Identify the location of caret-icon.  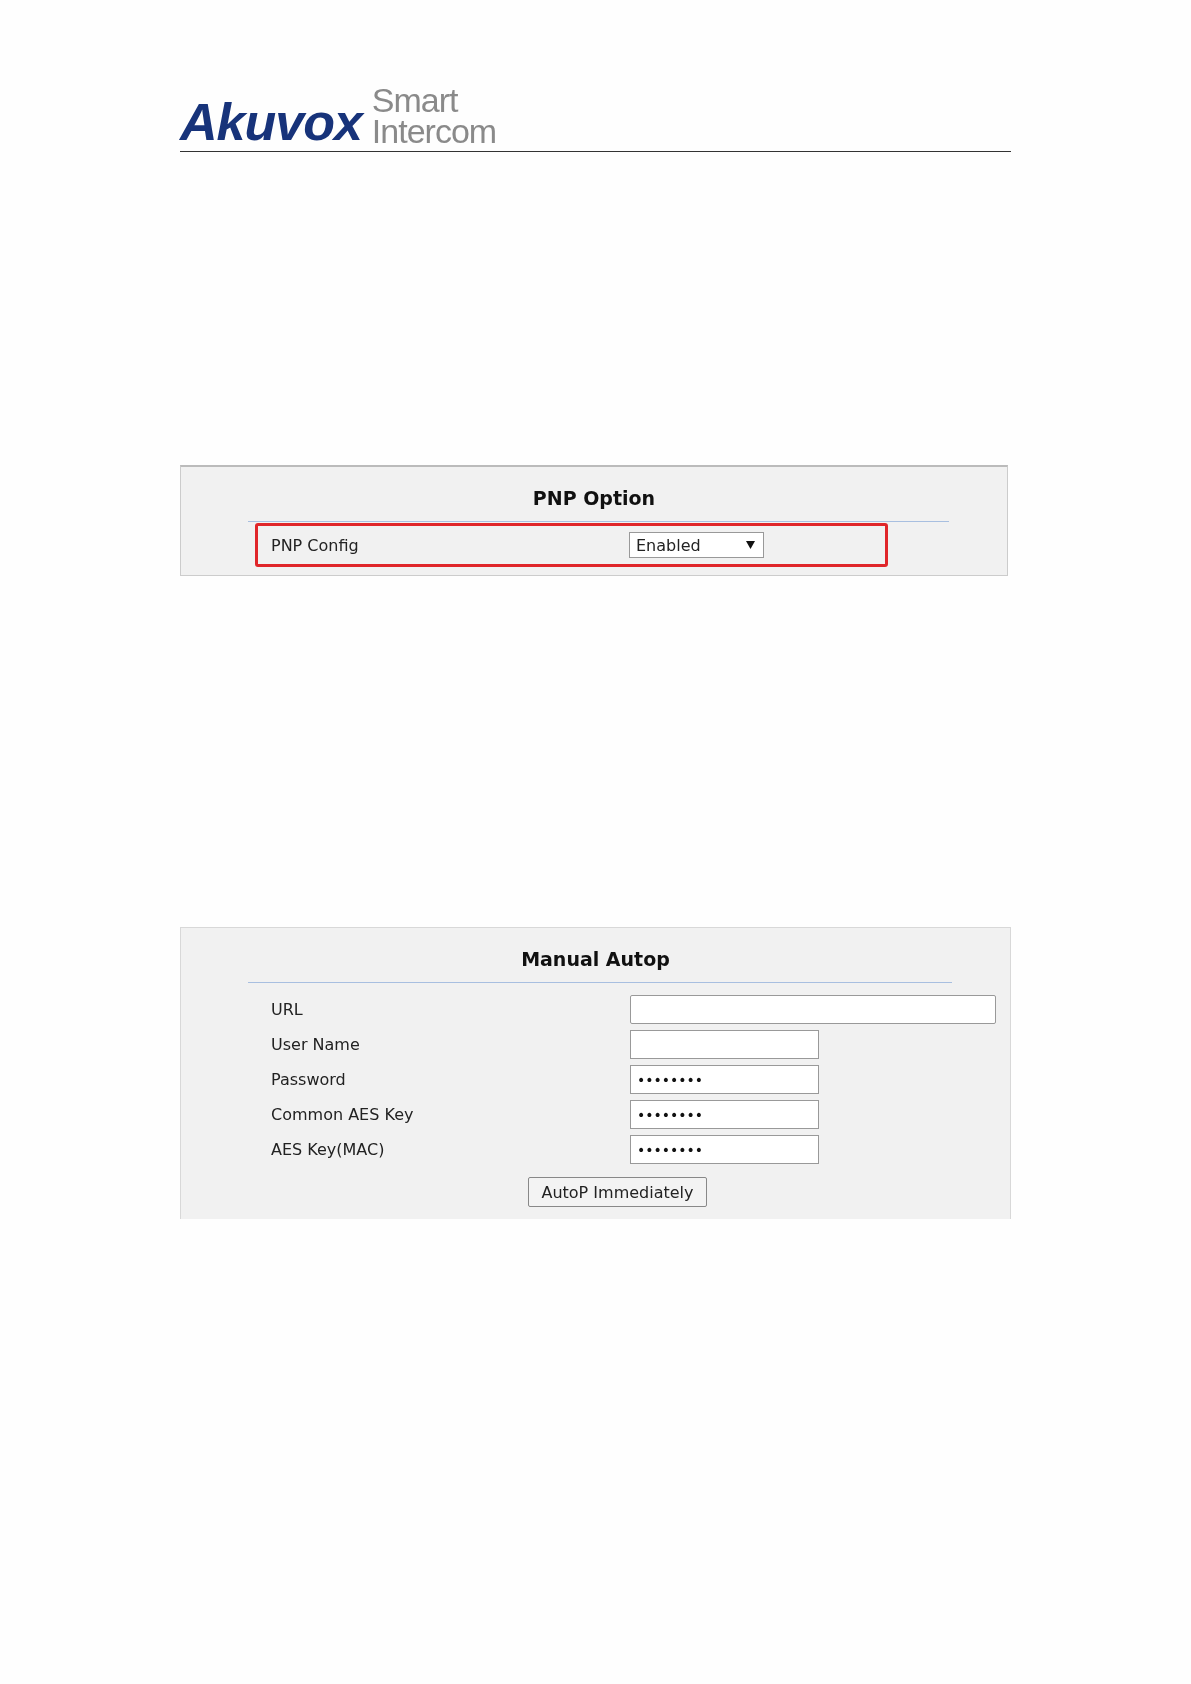
(750, 545).